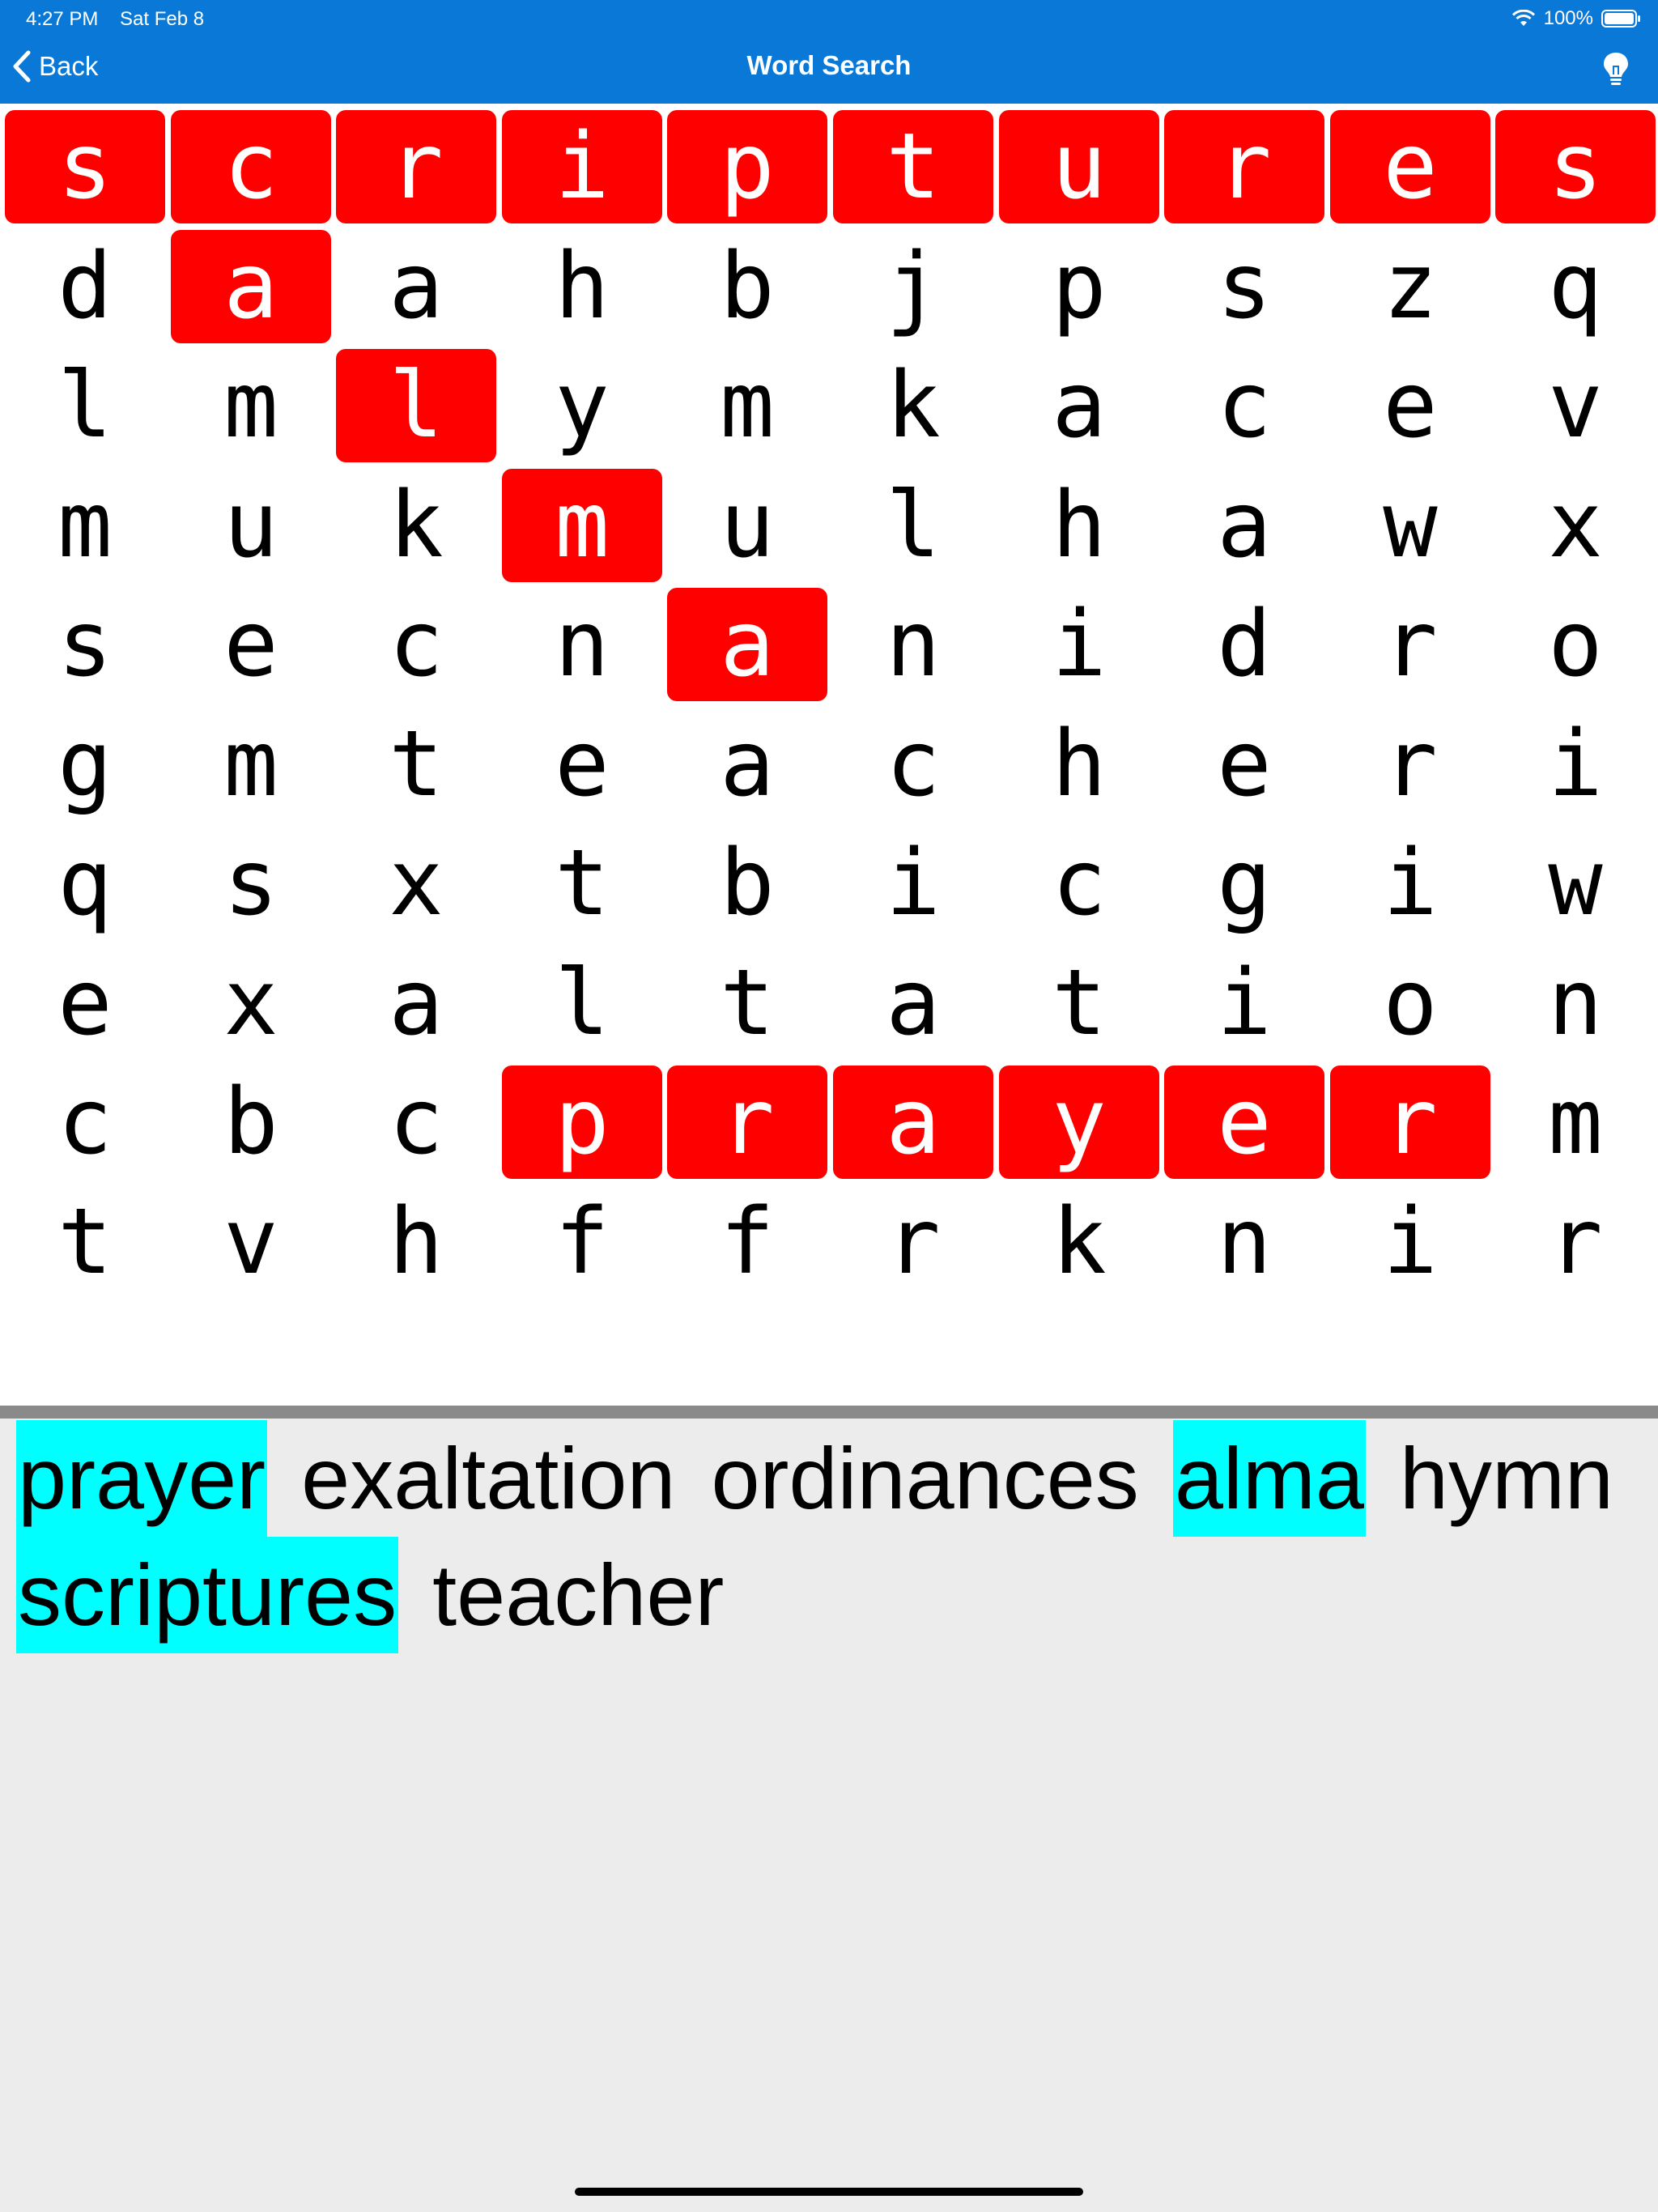  What do you see at coordinates (913, 286) in the screenshot?
I see `grid-cell: j` at bounding box center [913, 286].